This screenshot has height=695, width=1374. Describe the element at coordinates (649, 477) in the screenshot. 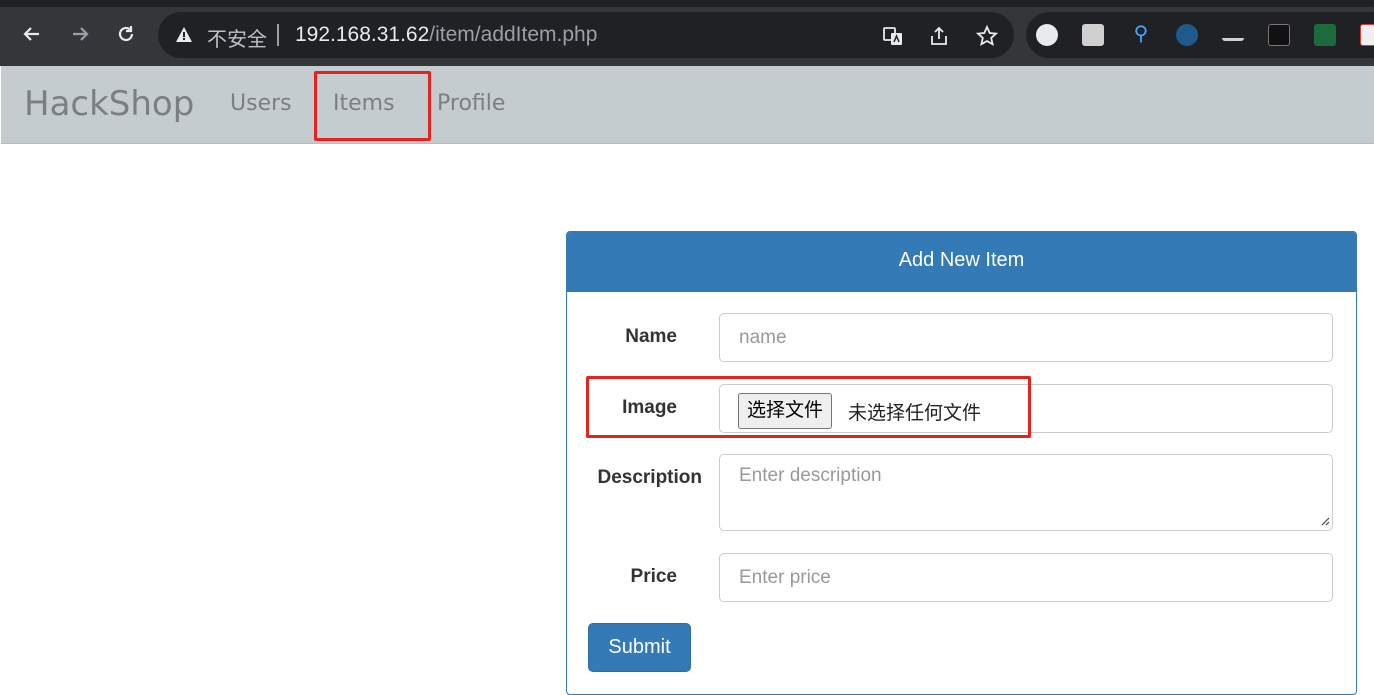

I see `description-label: Description` at that location.